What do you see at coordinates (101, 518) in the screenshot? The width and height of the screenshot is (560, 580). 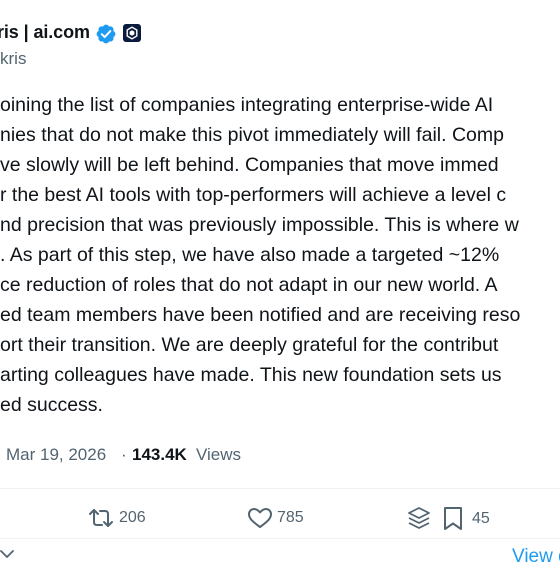 I see `retweet-icon` at bounding box center [101, 518].